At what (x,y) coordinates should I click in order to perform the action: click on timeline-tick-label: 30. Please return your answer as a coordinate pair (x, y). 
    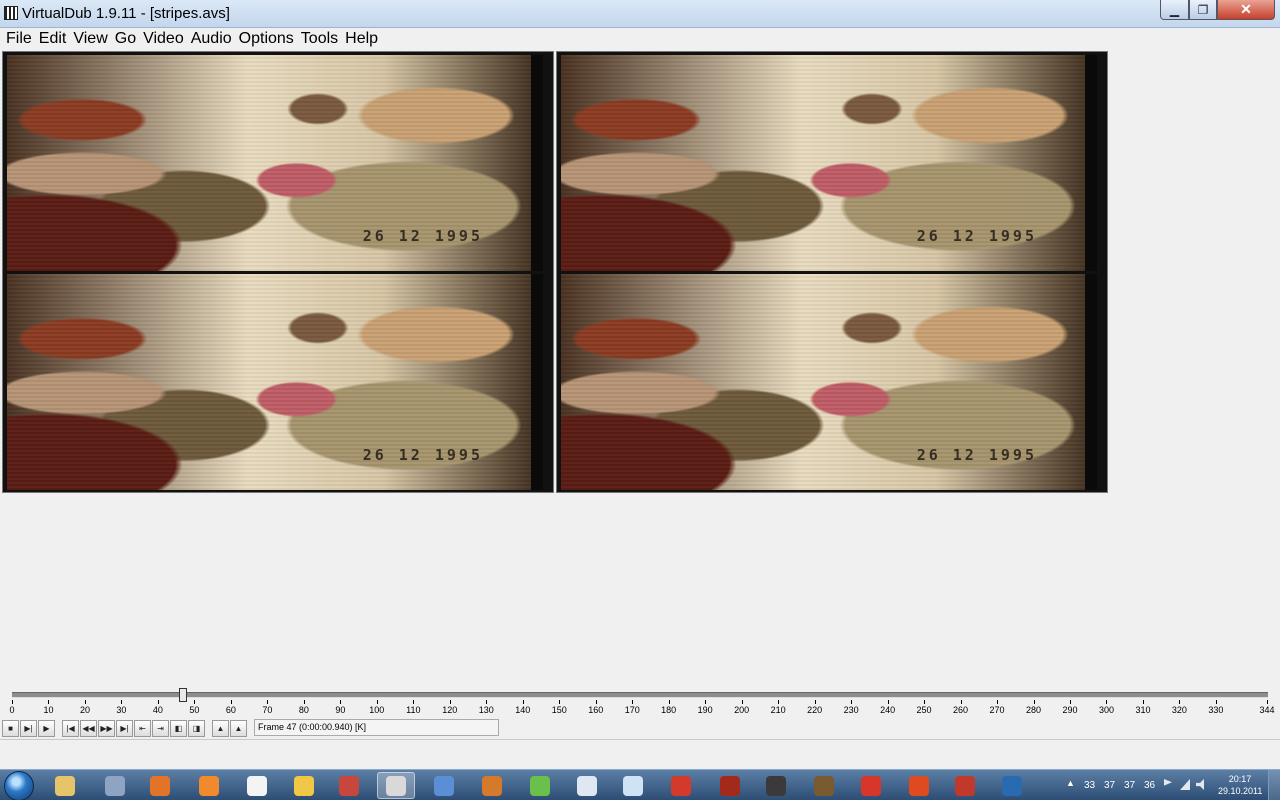
    Looking at the image, I should click on (121, 710).